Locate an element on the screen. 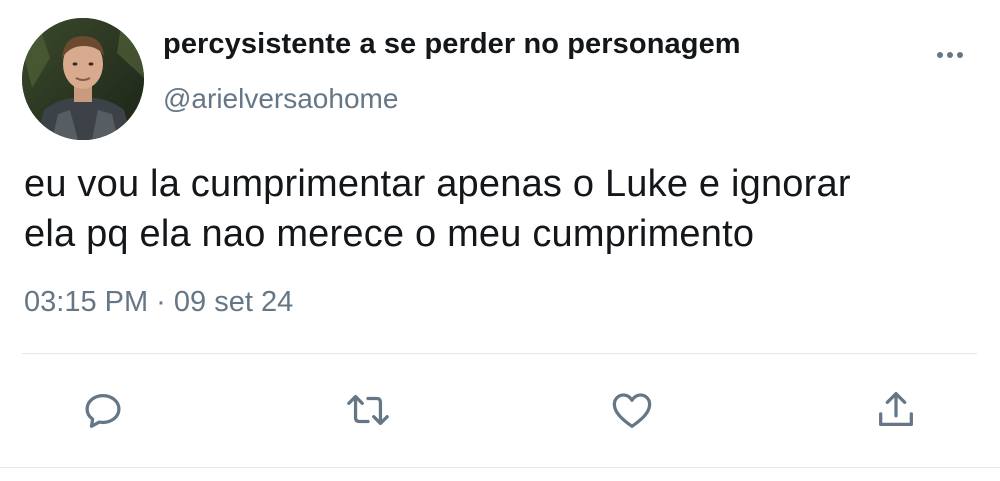 The width and height of the screenshot is (1000, 481). tweet-text-line: ela pq ela nao merece o meu cumprimento is located at coordinates (389, 234).